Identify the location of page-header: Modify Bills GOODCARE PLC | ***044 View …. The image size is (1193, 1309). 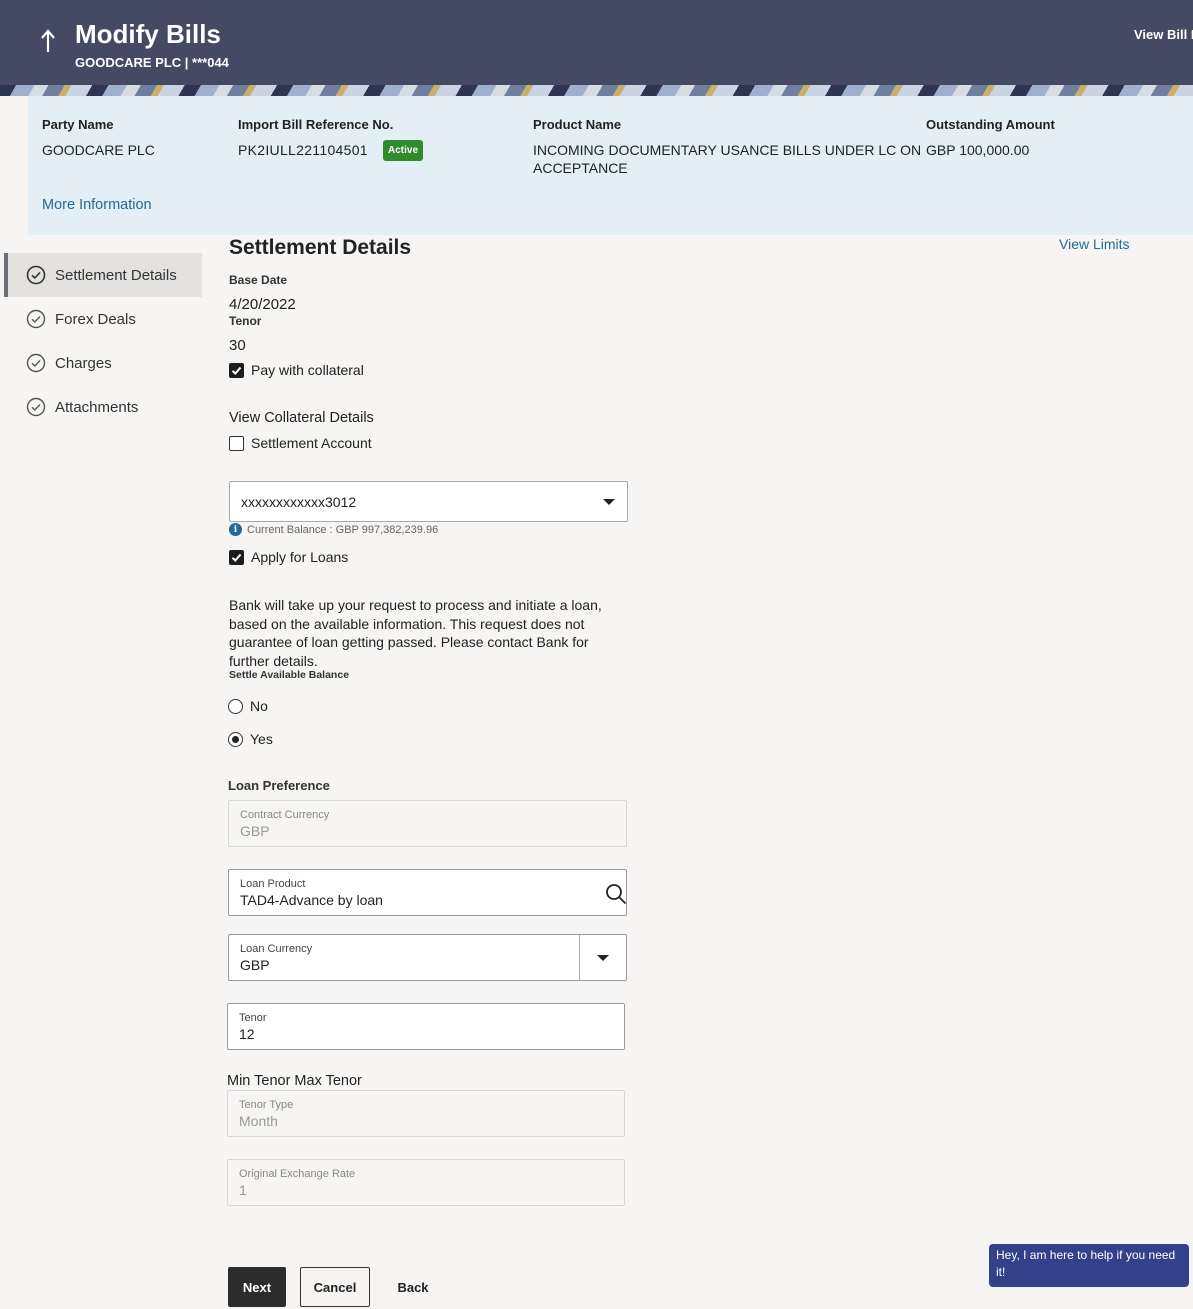
(596, 42).